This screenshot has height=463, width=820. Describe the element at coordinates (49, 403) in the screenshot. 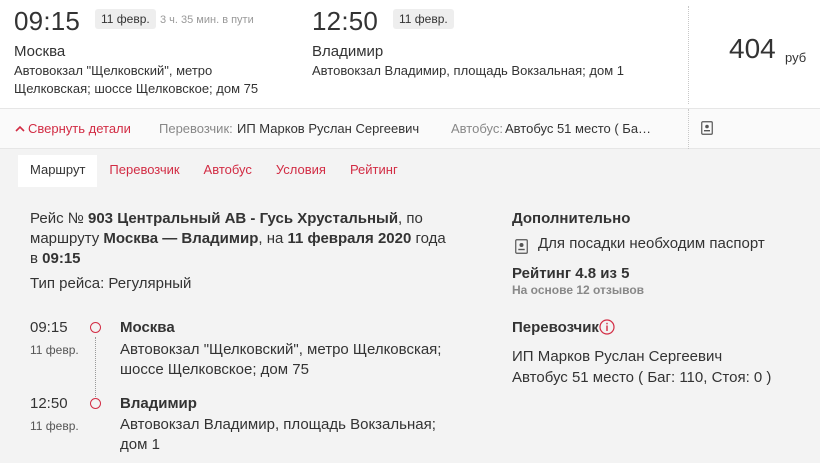

I see `stop-time: 12:50` at that location.